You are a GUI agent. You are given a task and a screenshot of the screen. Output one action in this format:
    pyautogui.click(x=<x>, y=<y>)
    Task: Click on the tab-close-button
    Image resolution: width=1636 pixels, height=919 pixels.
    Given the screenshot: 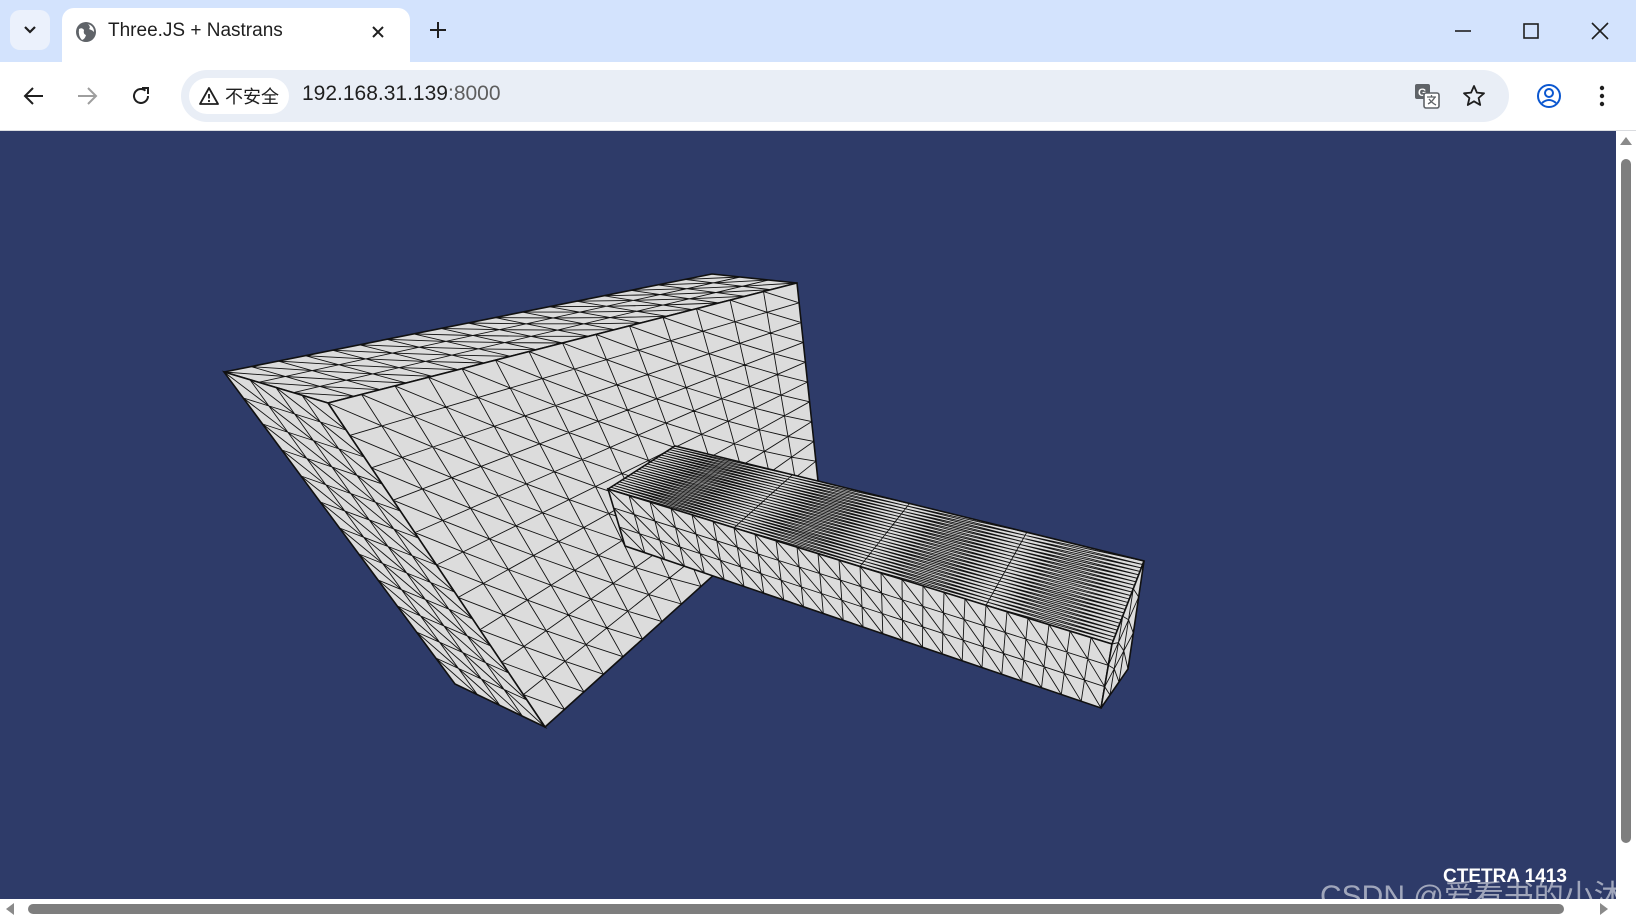 What is the action you would take?
    pyautogui.click(x=378, y=32)
    